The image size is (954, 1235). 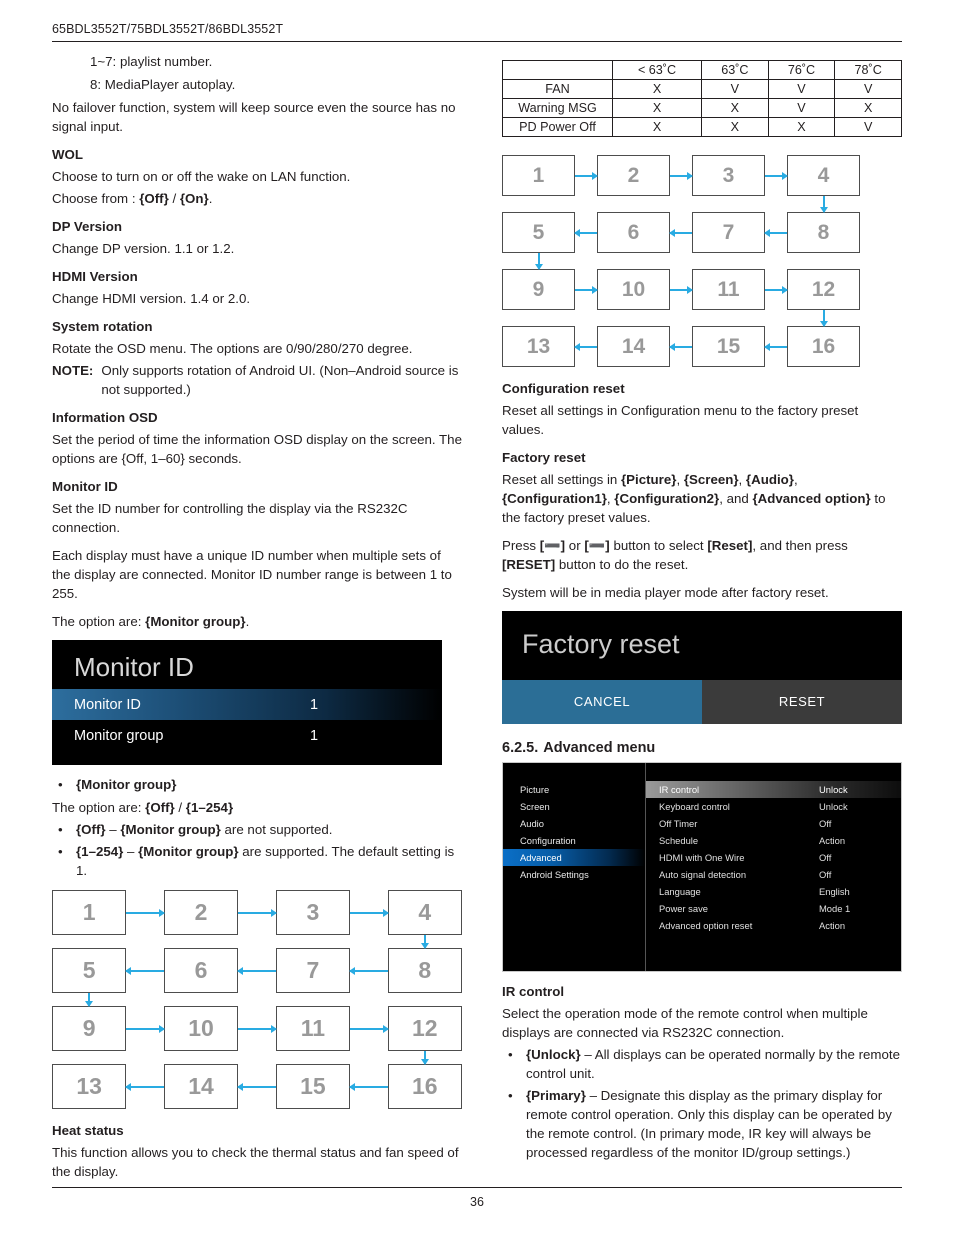 What do you see at coordinates (801, 127) in the screenshot?
I see `pd-76: X` at bounding box center [801, 127].